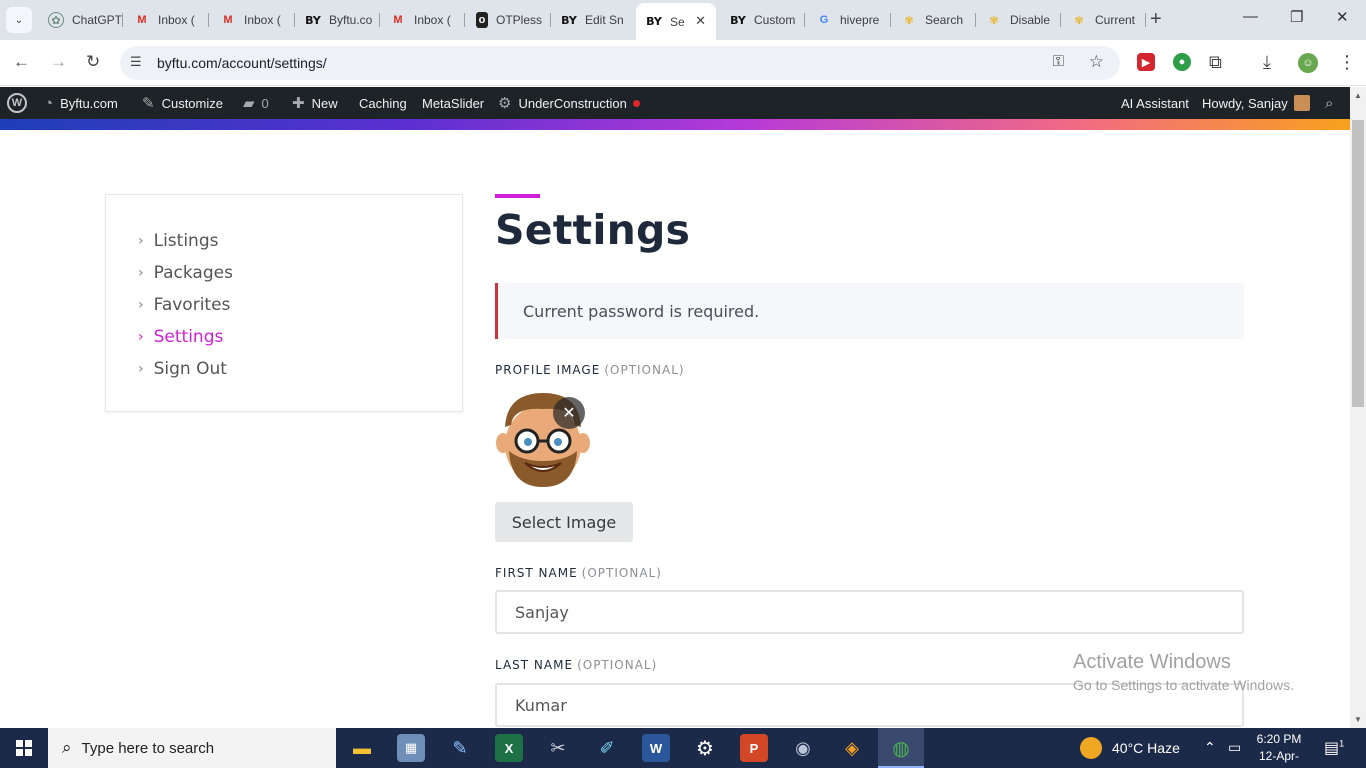 Image resolution: width=1366 pixels, height=768 pixels. Describe the element at coordinates (324, 103) in the screenshot. I see `admin-new-label: New` at that location.